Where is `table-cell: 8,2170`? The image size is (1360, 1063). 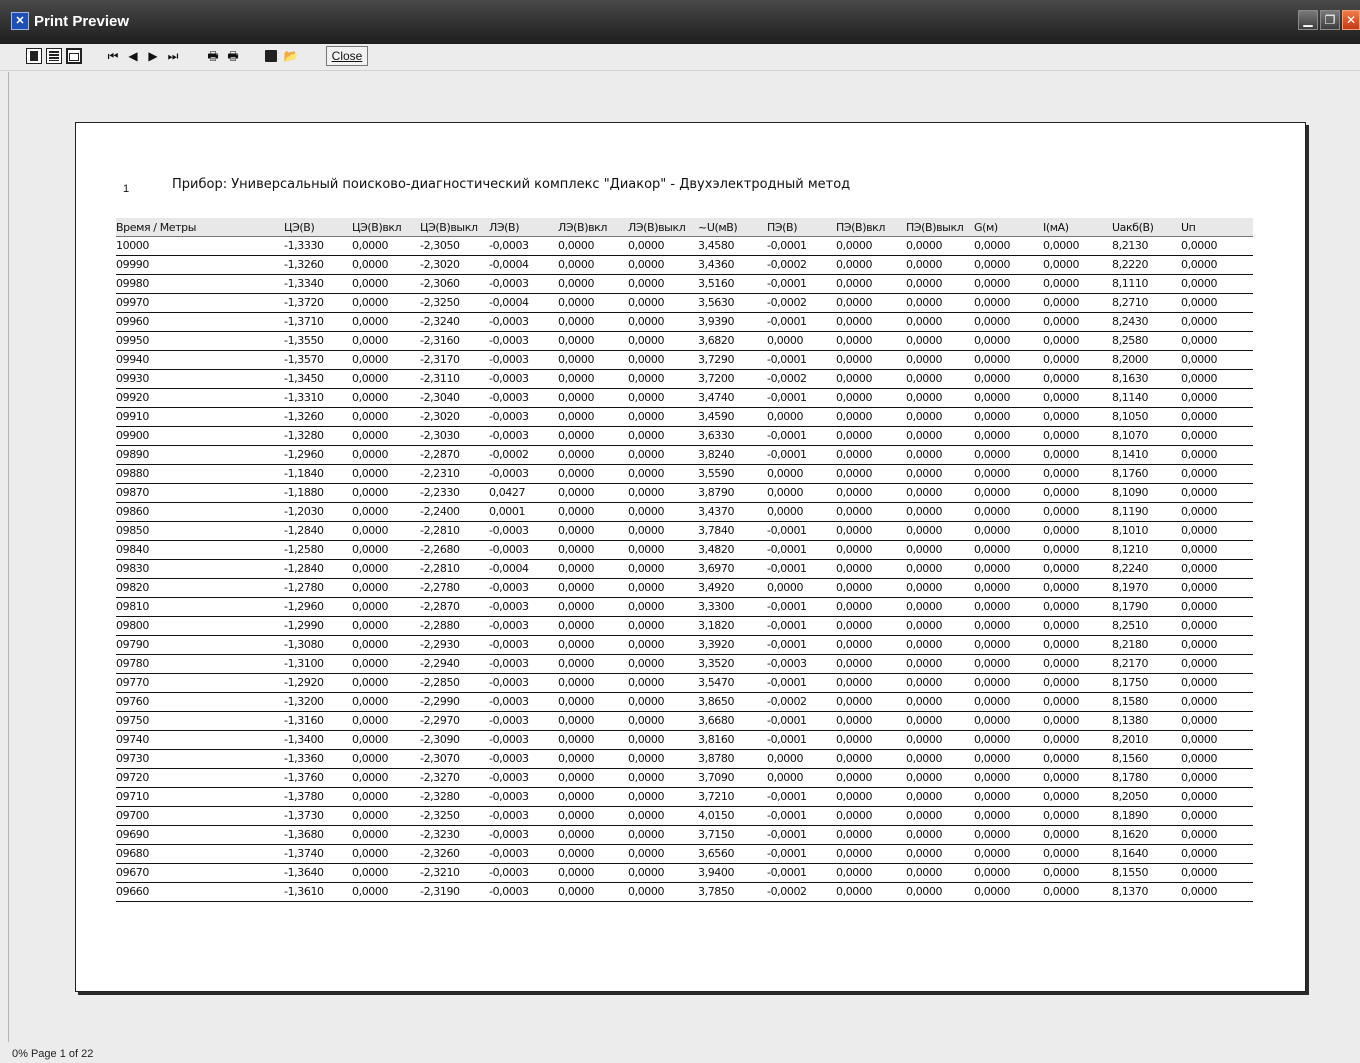
table-cell: 8,2170 is located at coordinates (1130, 663).